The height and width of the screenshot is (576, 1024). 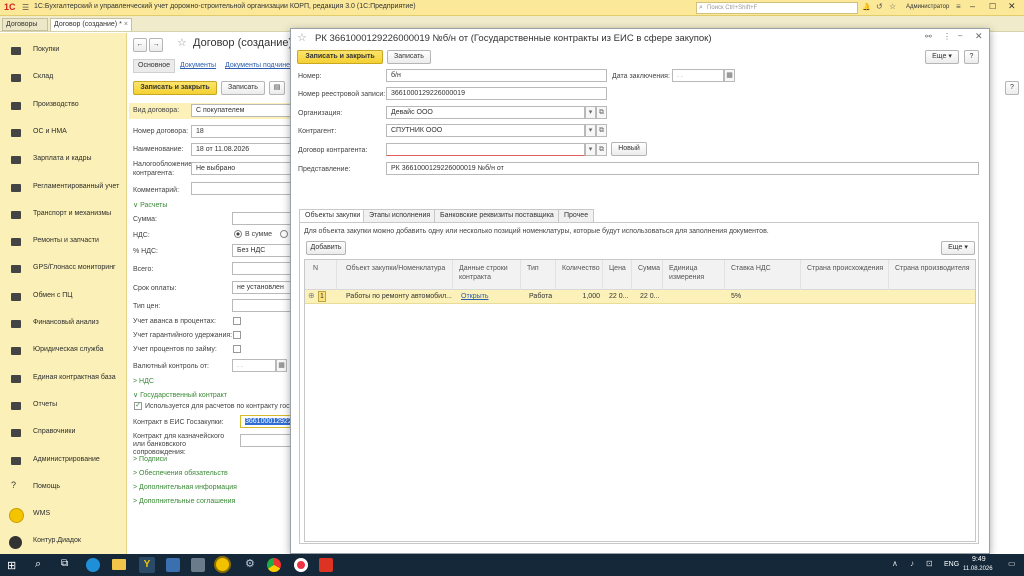 What do you see at coordinates (488, 297) in the screenshot?
I see `cell-open-link: Открыть` at bounding box center [488, 297].